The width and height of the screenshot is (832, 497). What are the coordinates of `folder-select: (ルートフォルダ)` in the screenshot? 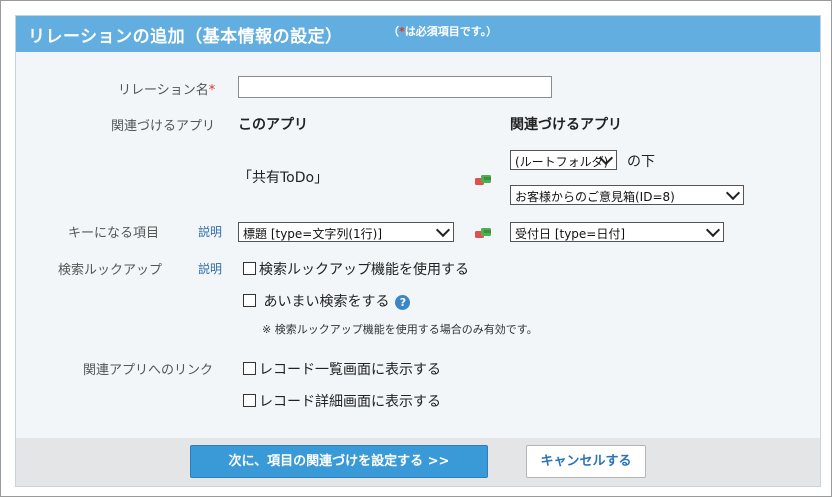 It's located at (563, 160).